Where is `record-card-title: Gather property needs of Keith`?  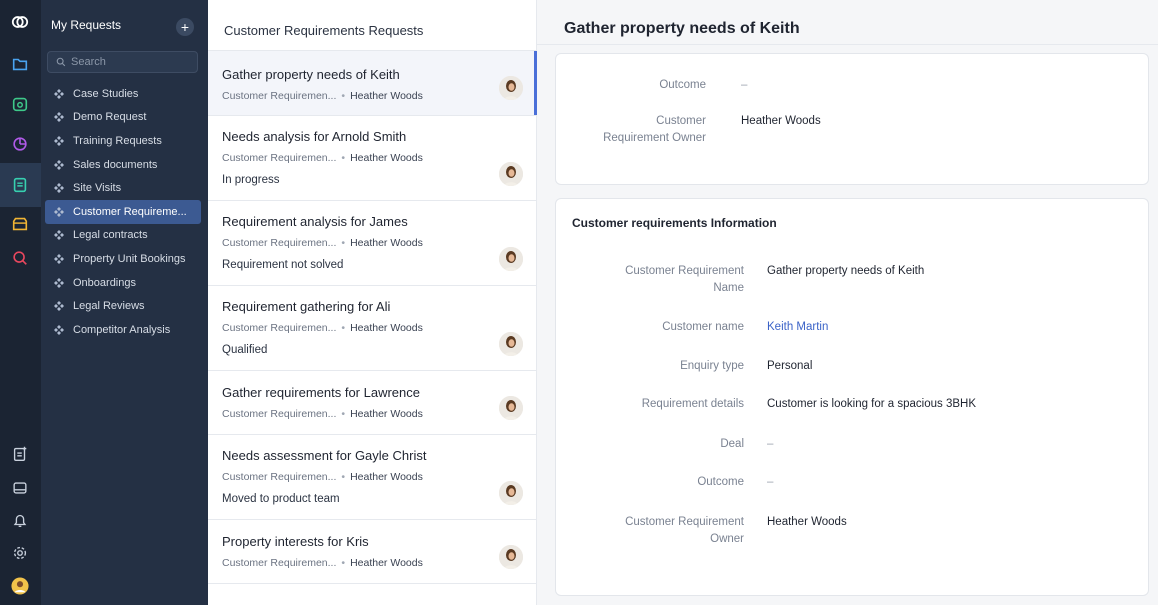 record-card-title: Gather property needs of Keith is located at coordinates (311, 74).